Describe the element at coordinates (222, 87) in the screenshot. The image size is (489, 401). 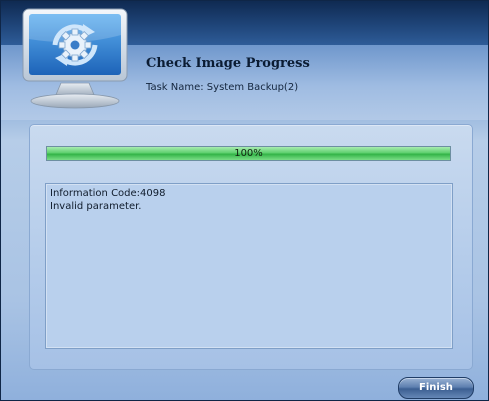
I see `task-name-label: Task Name: System Backup(2)` at that location.